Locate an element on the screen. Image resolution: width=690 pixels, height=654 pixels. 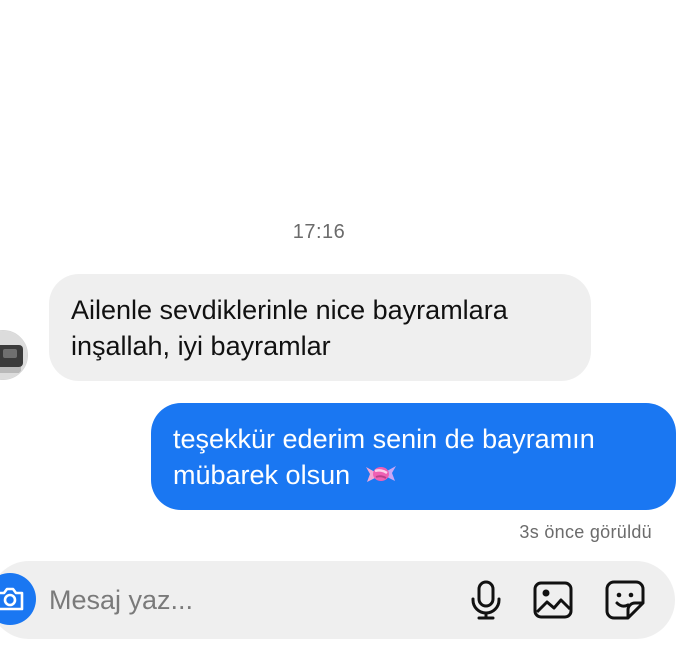
contact-avatar is located at coordinates (14, 355).